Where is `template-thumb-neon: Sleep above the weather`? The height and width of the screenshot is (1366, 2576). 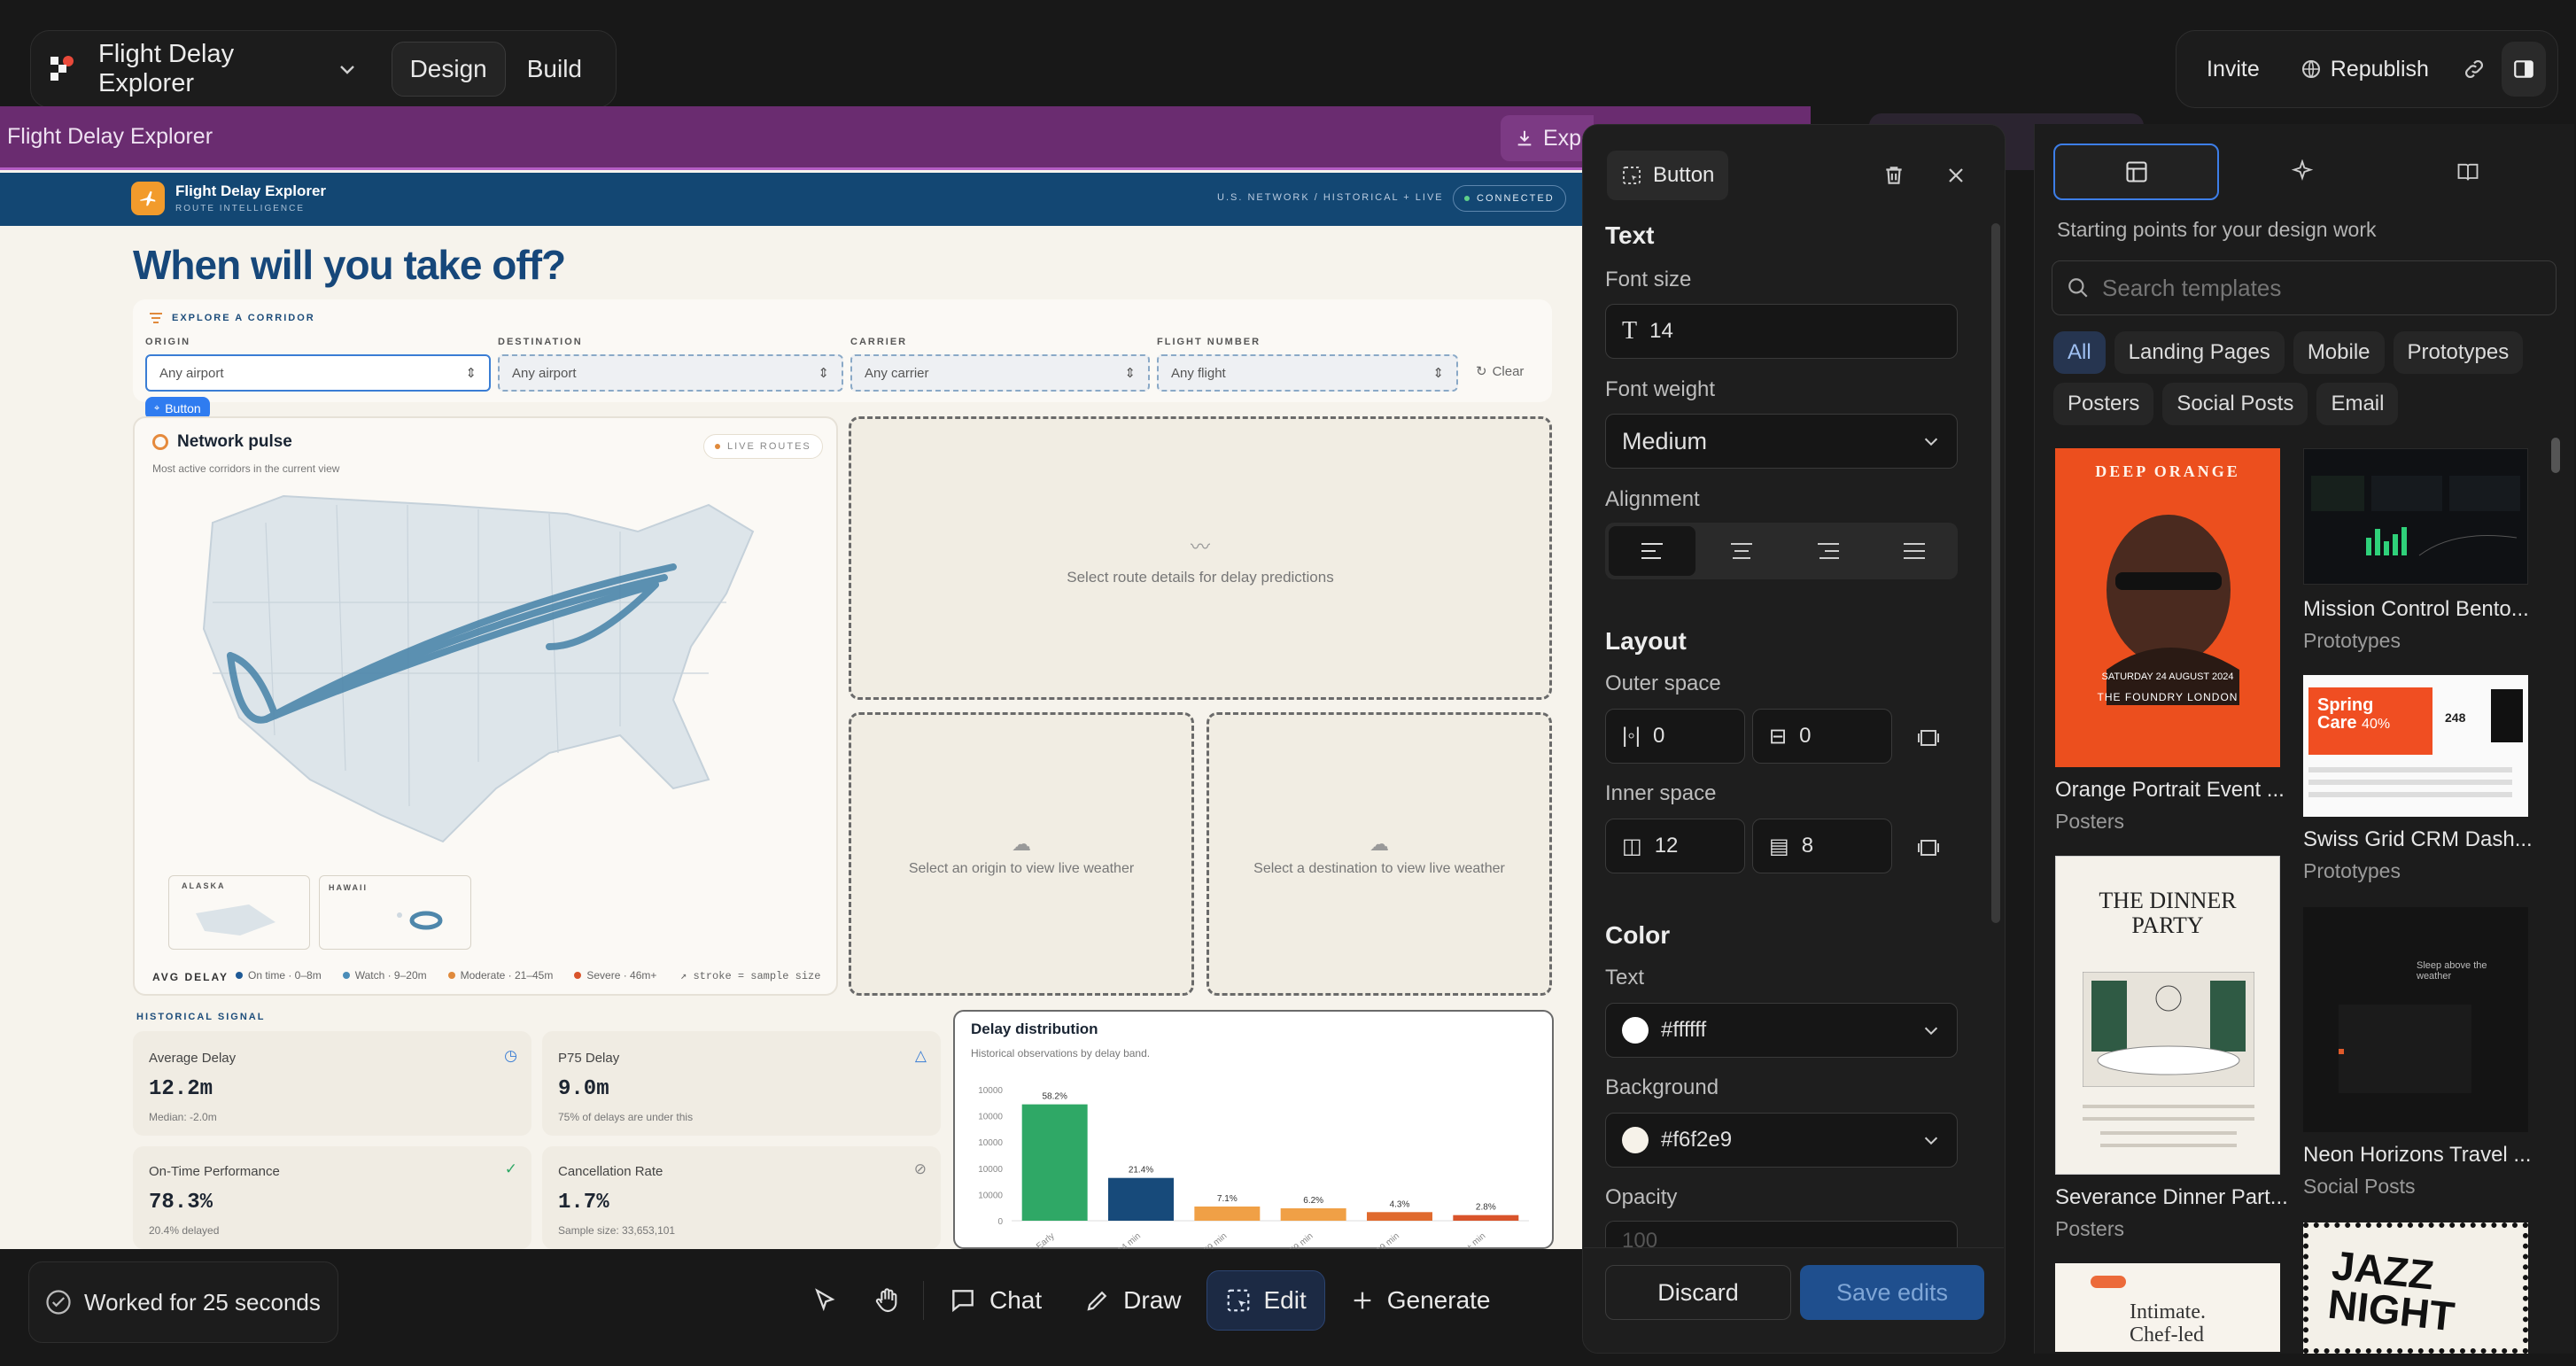 template-thumb-neon: Sleep above the weather is located at coordinates (2415, 1019).